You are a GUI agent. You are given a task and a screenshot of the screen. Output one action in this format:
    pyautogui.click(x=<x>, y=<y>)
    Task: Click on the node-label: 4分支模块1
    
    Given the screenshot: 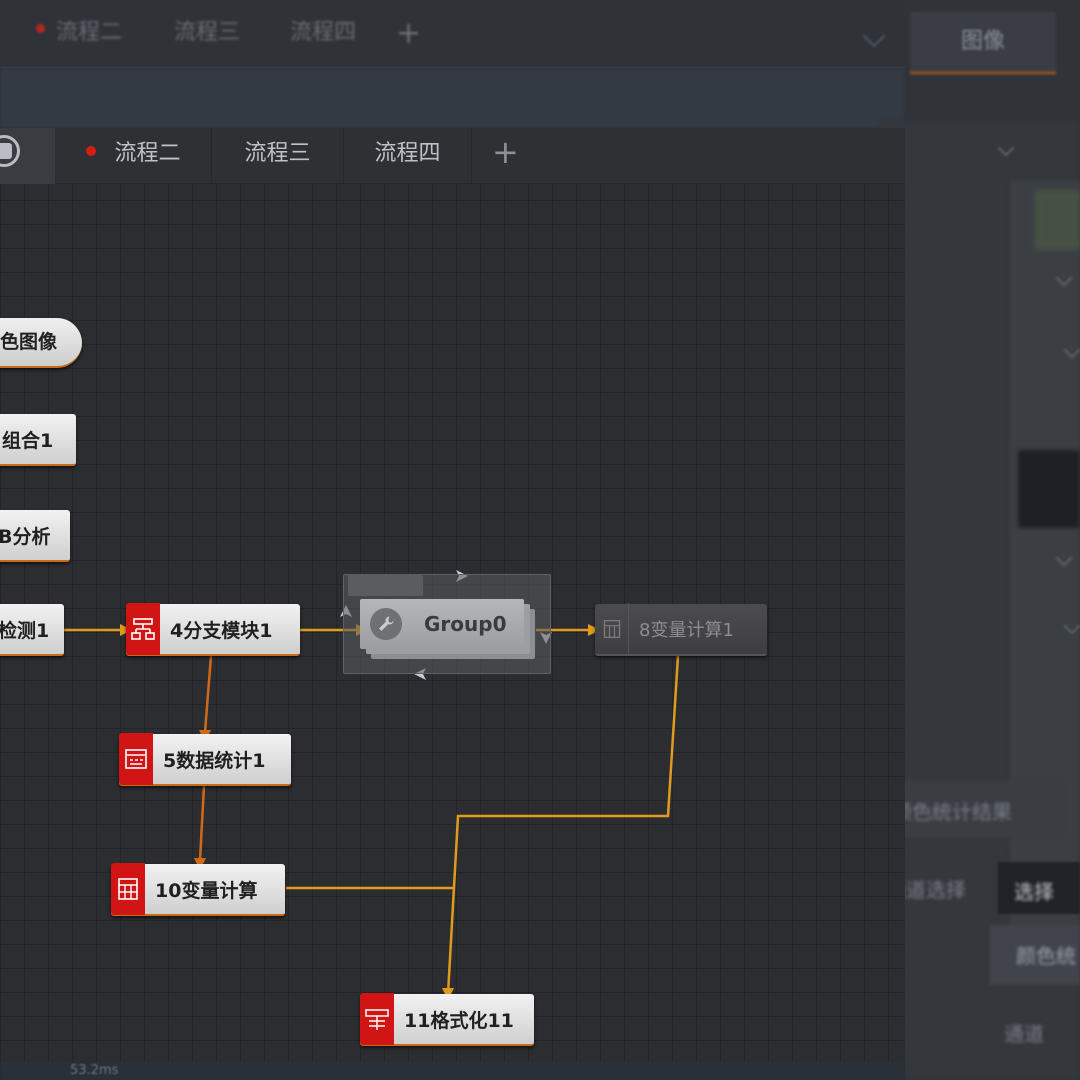 What is the action you would take?
    pyautogui.click(x=221, y=630)
    